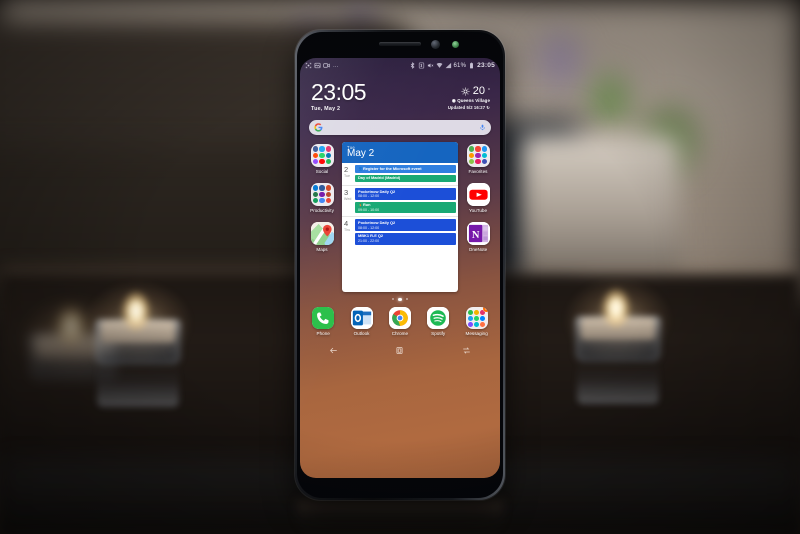 This screenshot has height=534, width=800. Describe the element at coordinates (478, 249) in the screenshot. I see `app-label: OneNote` at that location.